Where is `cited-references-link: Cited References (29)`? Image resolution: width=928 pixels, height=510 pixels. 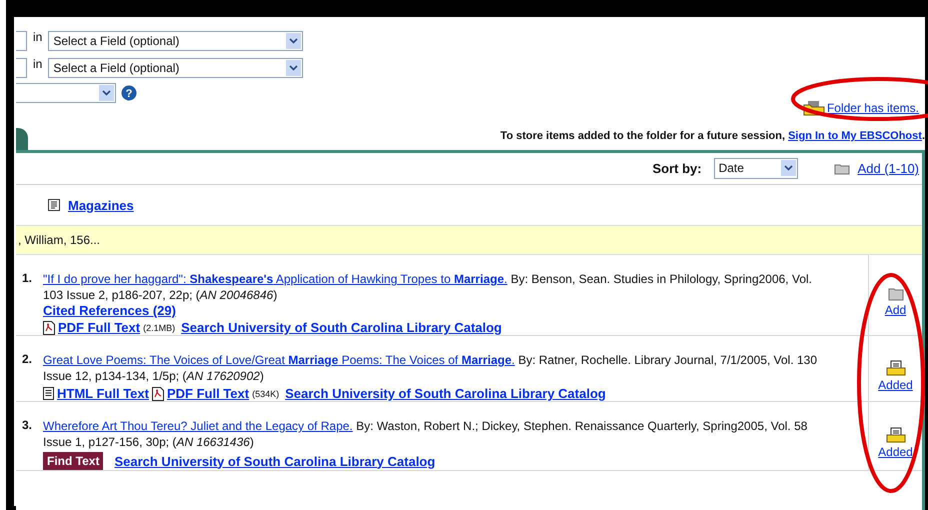 cited-references-link: Cited References (29) is located at coordinates (109, 310).